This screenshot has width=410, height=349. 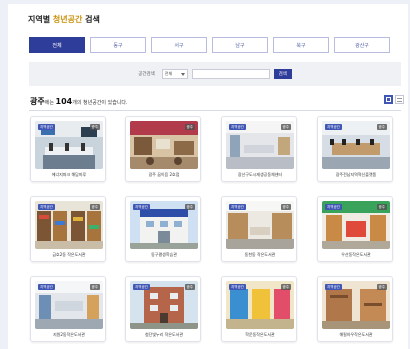 What do you see at coordinates (168, 73) in the screenshot?
I see `select-value: 전체` at bounding box center [168, 73].